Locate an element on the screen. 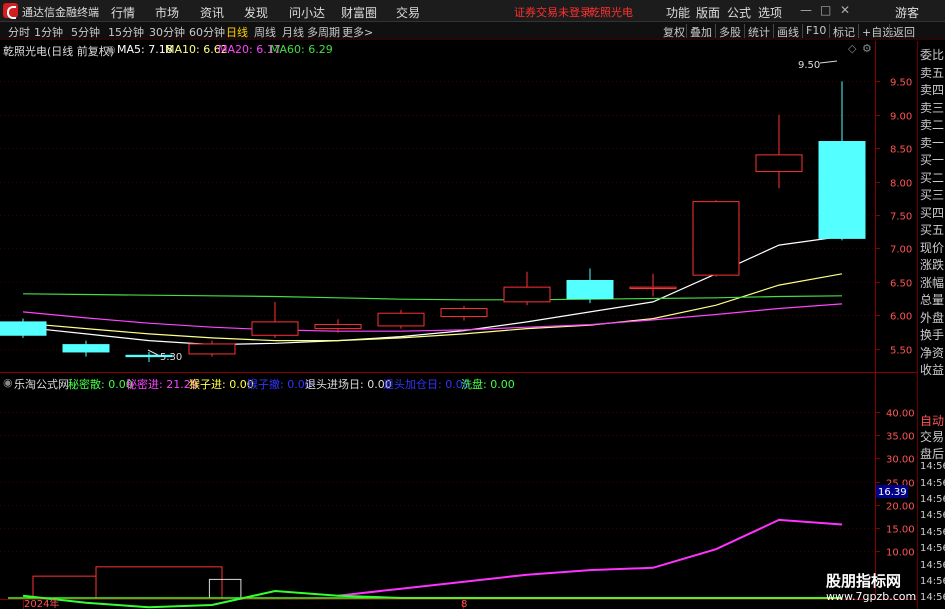  side-panel-item: 卖一 is located at coordinates (932, 142).